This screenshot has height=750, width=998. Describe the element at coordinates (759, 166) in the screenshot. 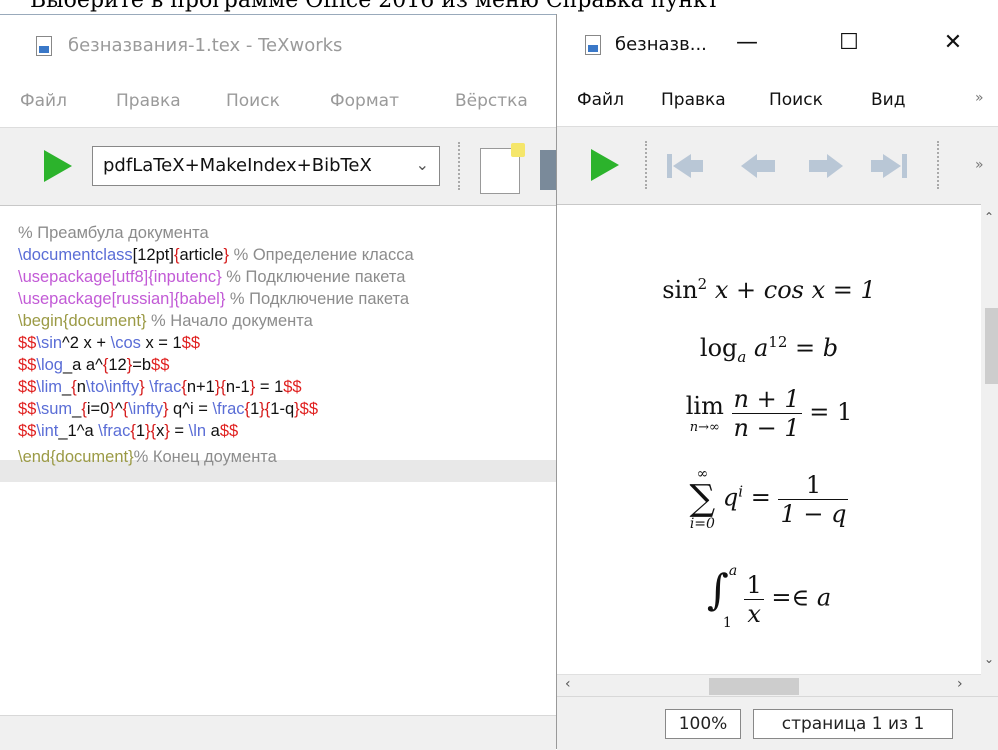

I see `previous-page-icon` at that location.